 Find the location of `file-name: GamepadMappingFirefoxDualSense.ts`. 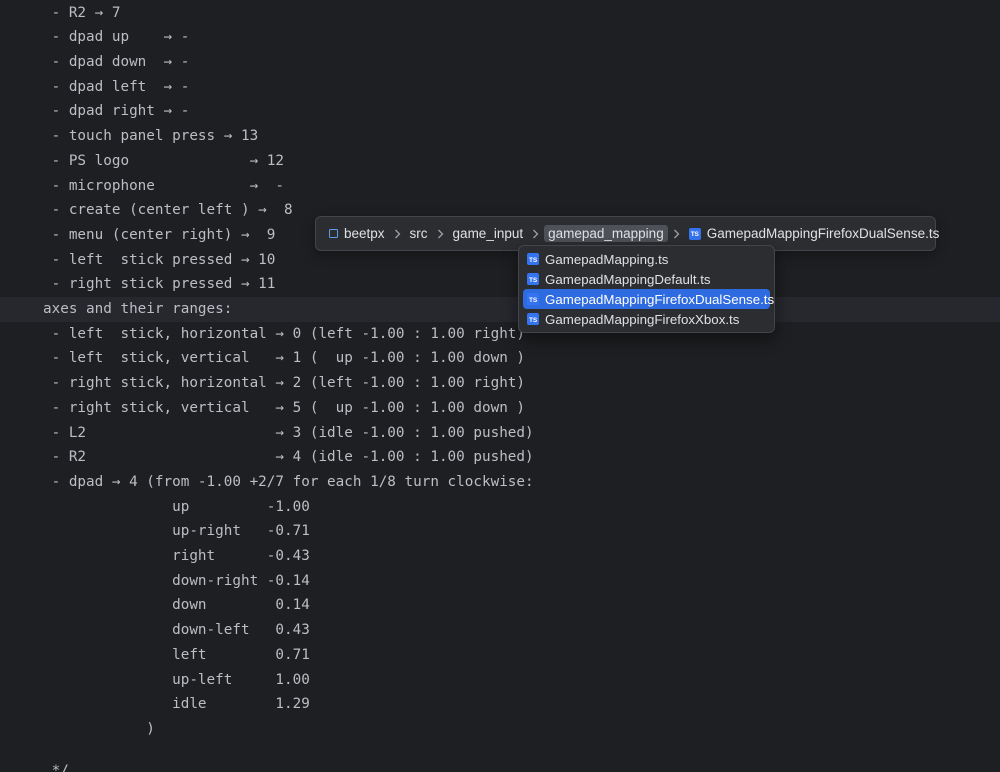

file-name: GamepadMappingFirefoxDualSense.ts is located at coordinates (660, 299).